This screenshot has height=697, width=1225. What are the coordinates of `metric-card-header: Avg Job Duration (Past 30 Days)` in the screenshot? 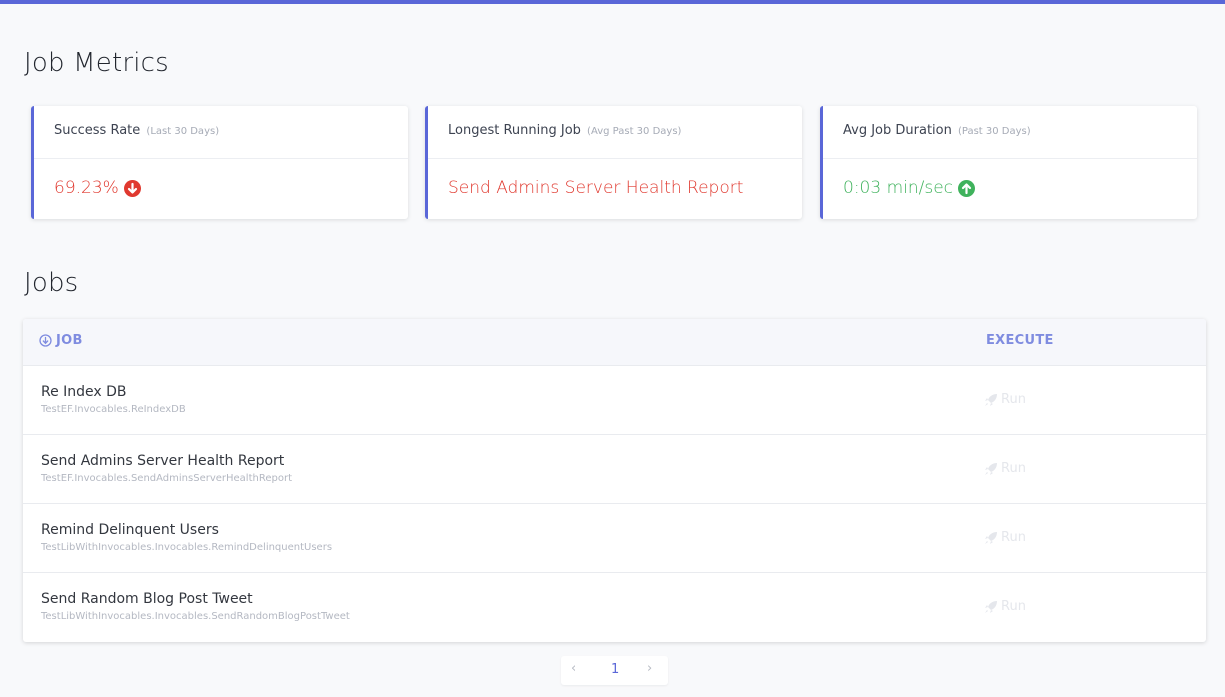 It's located at (1010, 132).